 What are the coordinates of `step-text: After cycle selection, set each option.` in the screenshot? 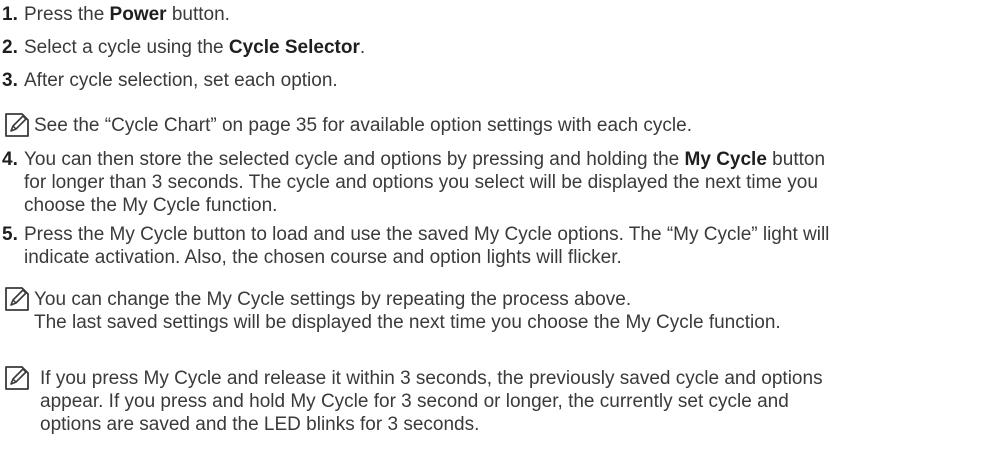 It's located at (181, 80).